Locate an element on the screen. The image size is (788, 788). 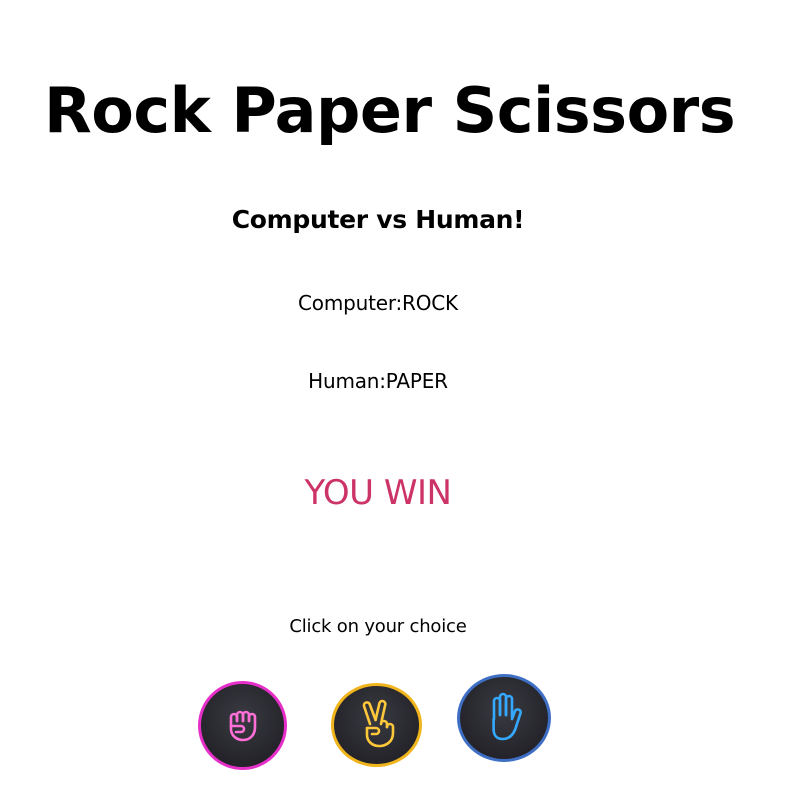
peace-hand-icon is located at coordinates (377, 725).